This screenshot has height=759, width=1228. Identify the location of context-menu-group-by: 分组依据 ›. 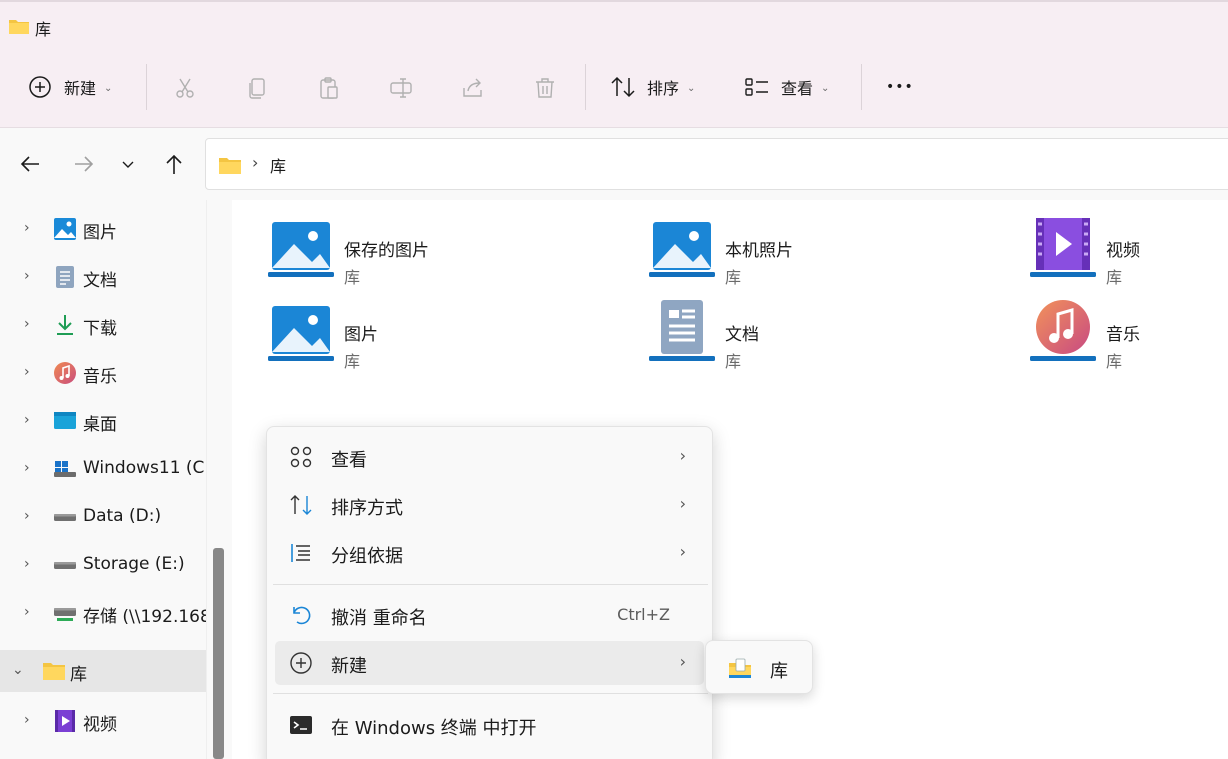
(489, 553).